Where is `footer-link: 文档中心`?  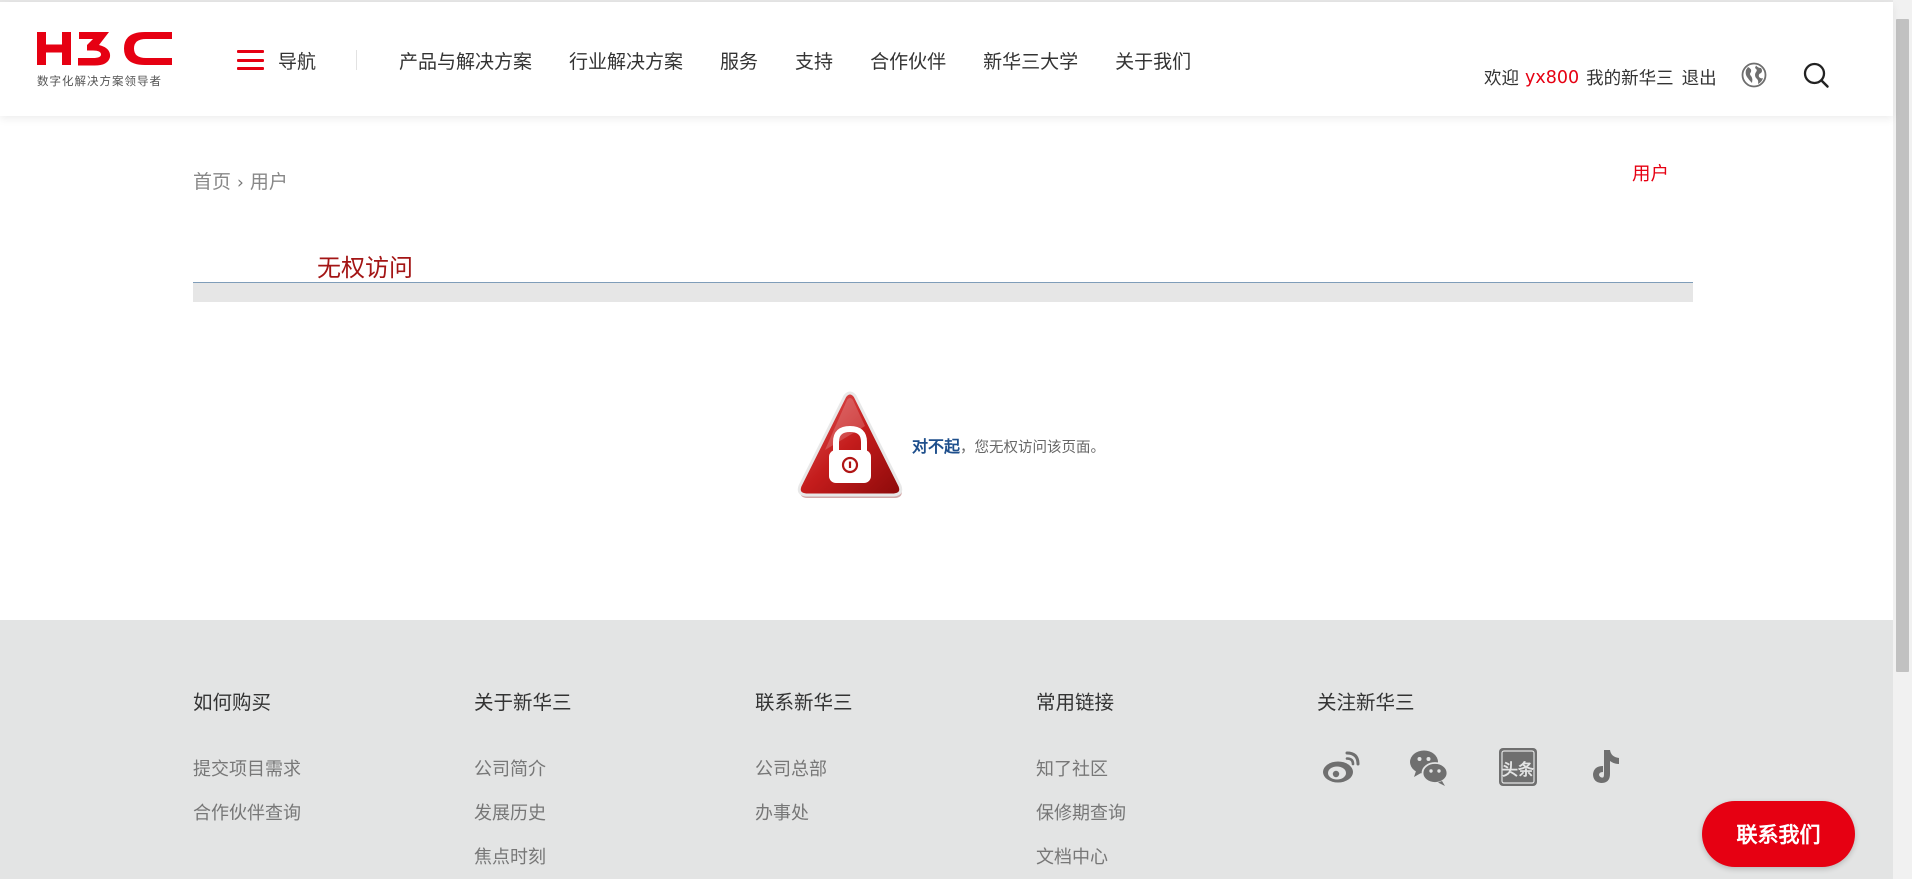
footer-link: 文档中心 is located at coordinates (1081, 861).